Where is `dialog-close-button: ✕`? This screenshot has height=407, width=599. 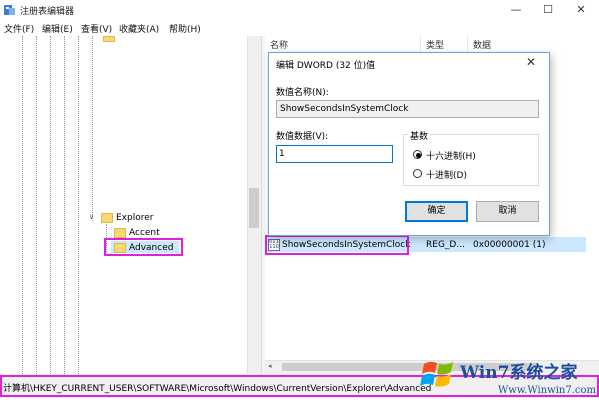 dialog-close-button: ✕ is located at coordinates (531, 62).